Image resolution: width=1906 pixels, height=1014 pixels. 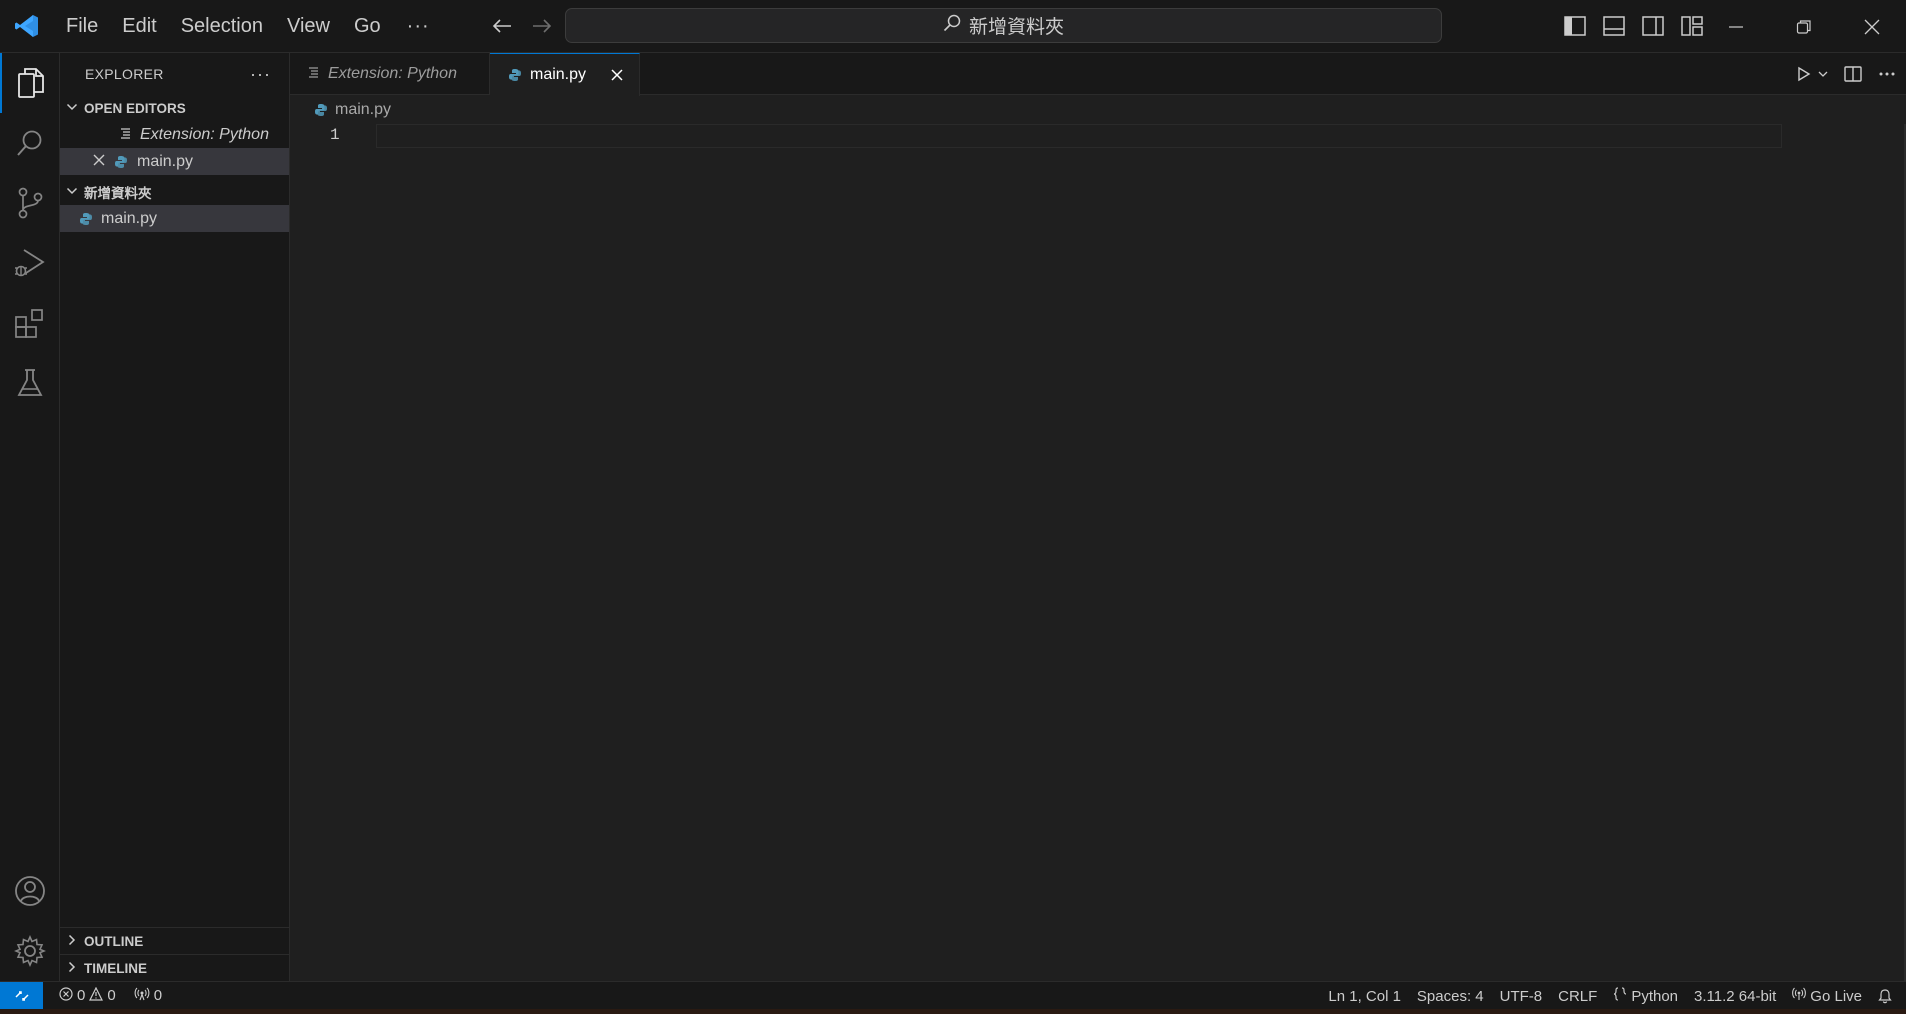 I want to click on layout-controls, so click(x=1633, y=25).